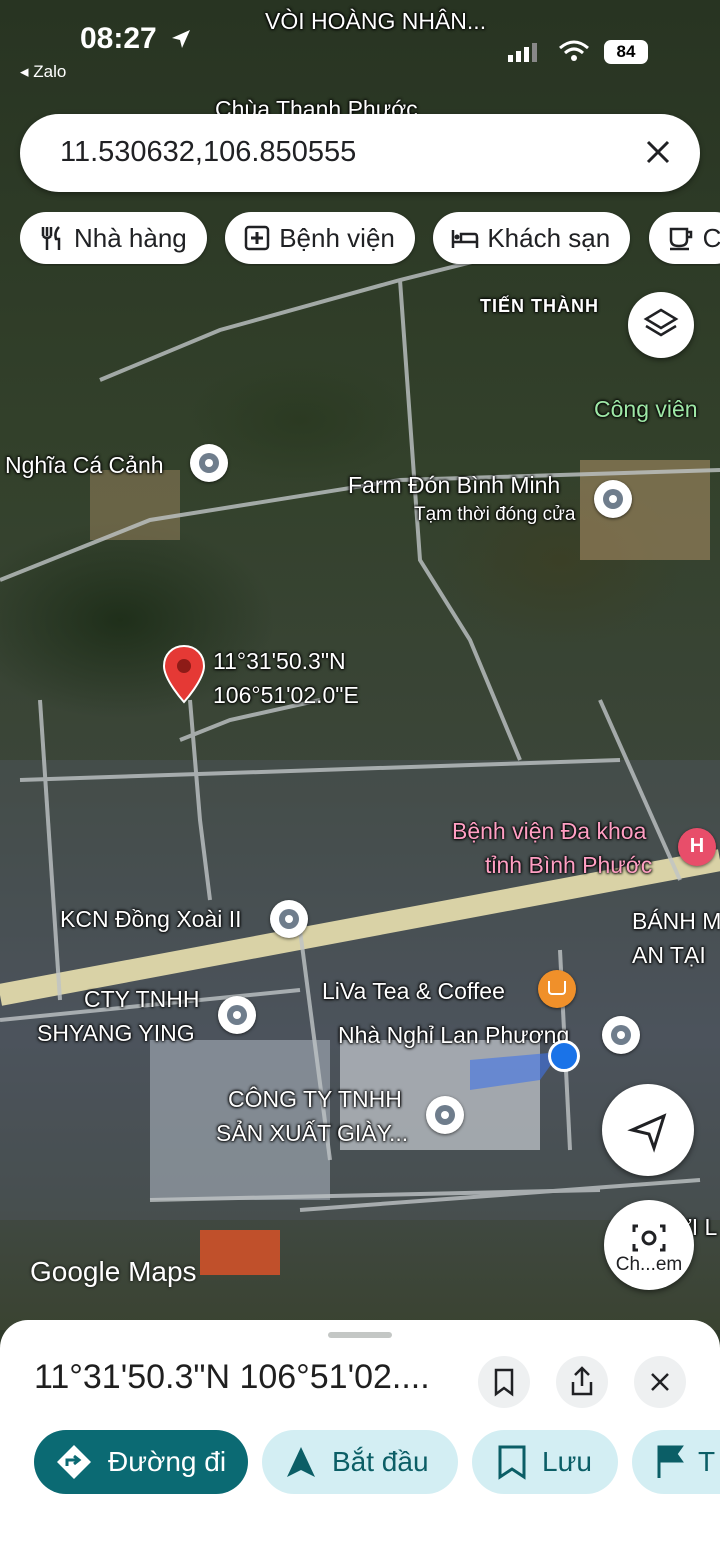 The image size is (720, 1564). Describe the element at coordinates (646, 409) in the screenshot. I see `place-label: Công viên` at that location.